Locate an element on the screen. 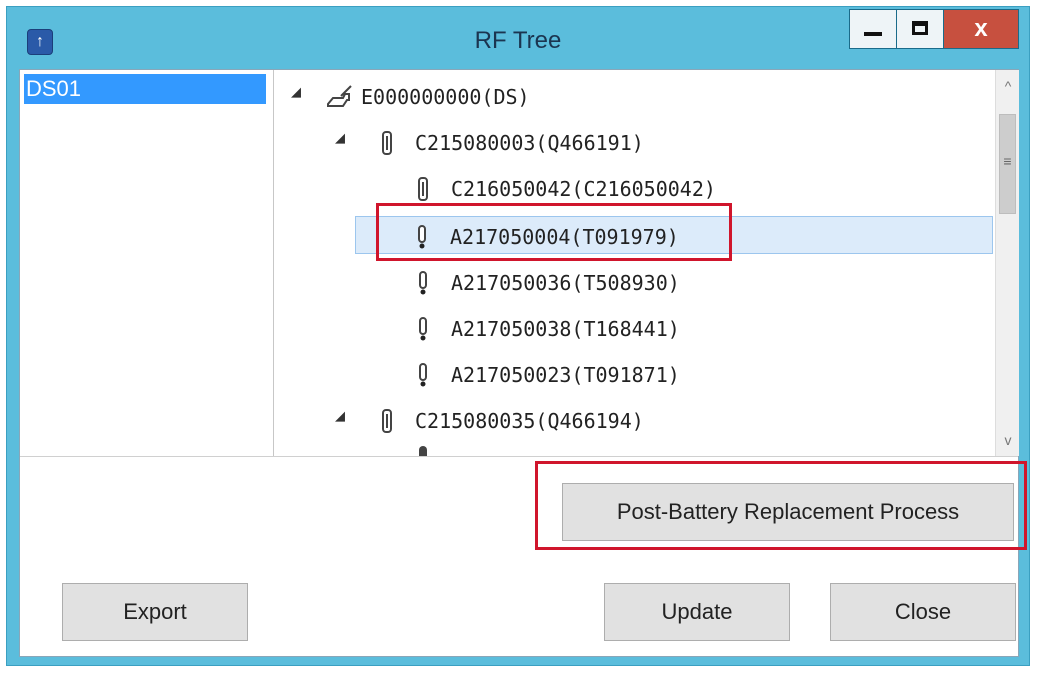  tree-node-label: A217050038(T168441) is located at coordinates (565, 328).